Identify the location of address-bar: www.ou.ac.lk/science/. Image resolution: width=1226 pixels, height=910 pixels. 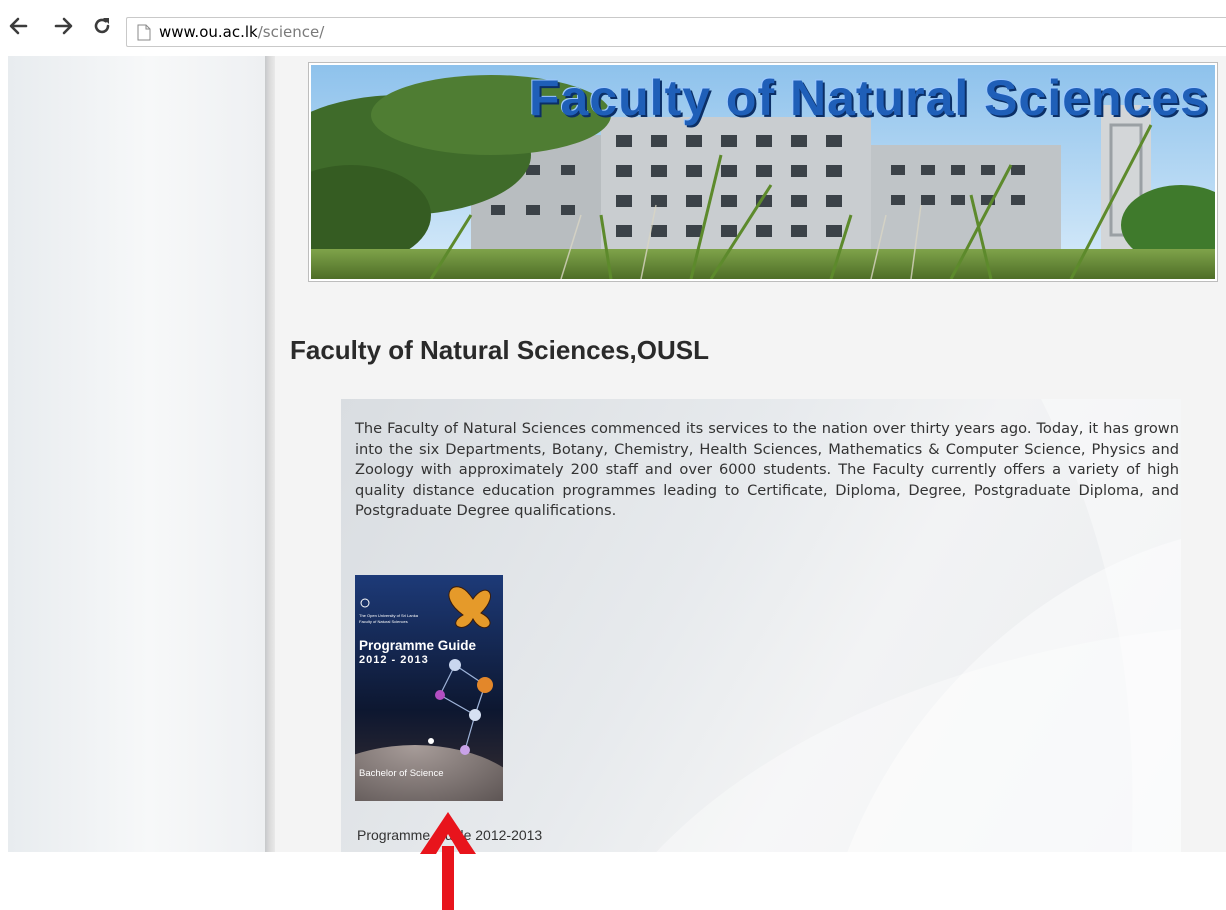
(676, 32).